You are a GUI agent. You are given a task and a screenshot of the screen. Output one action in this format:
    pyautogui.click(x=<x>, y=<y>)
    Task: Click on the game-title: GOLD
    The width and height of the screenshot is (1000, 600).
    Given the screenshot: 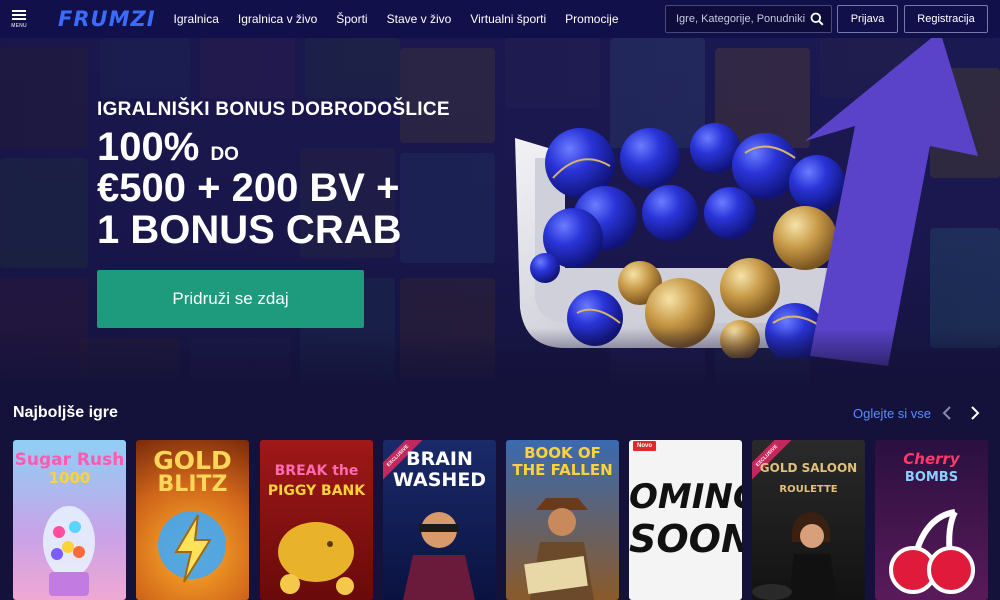 What is the action you would take?
    pyautogui.click(x=192, y=460)
    